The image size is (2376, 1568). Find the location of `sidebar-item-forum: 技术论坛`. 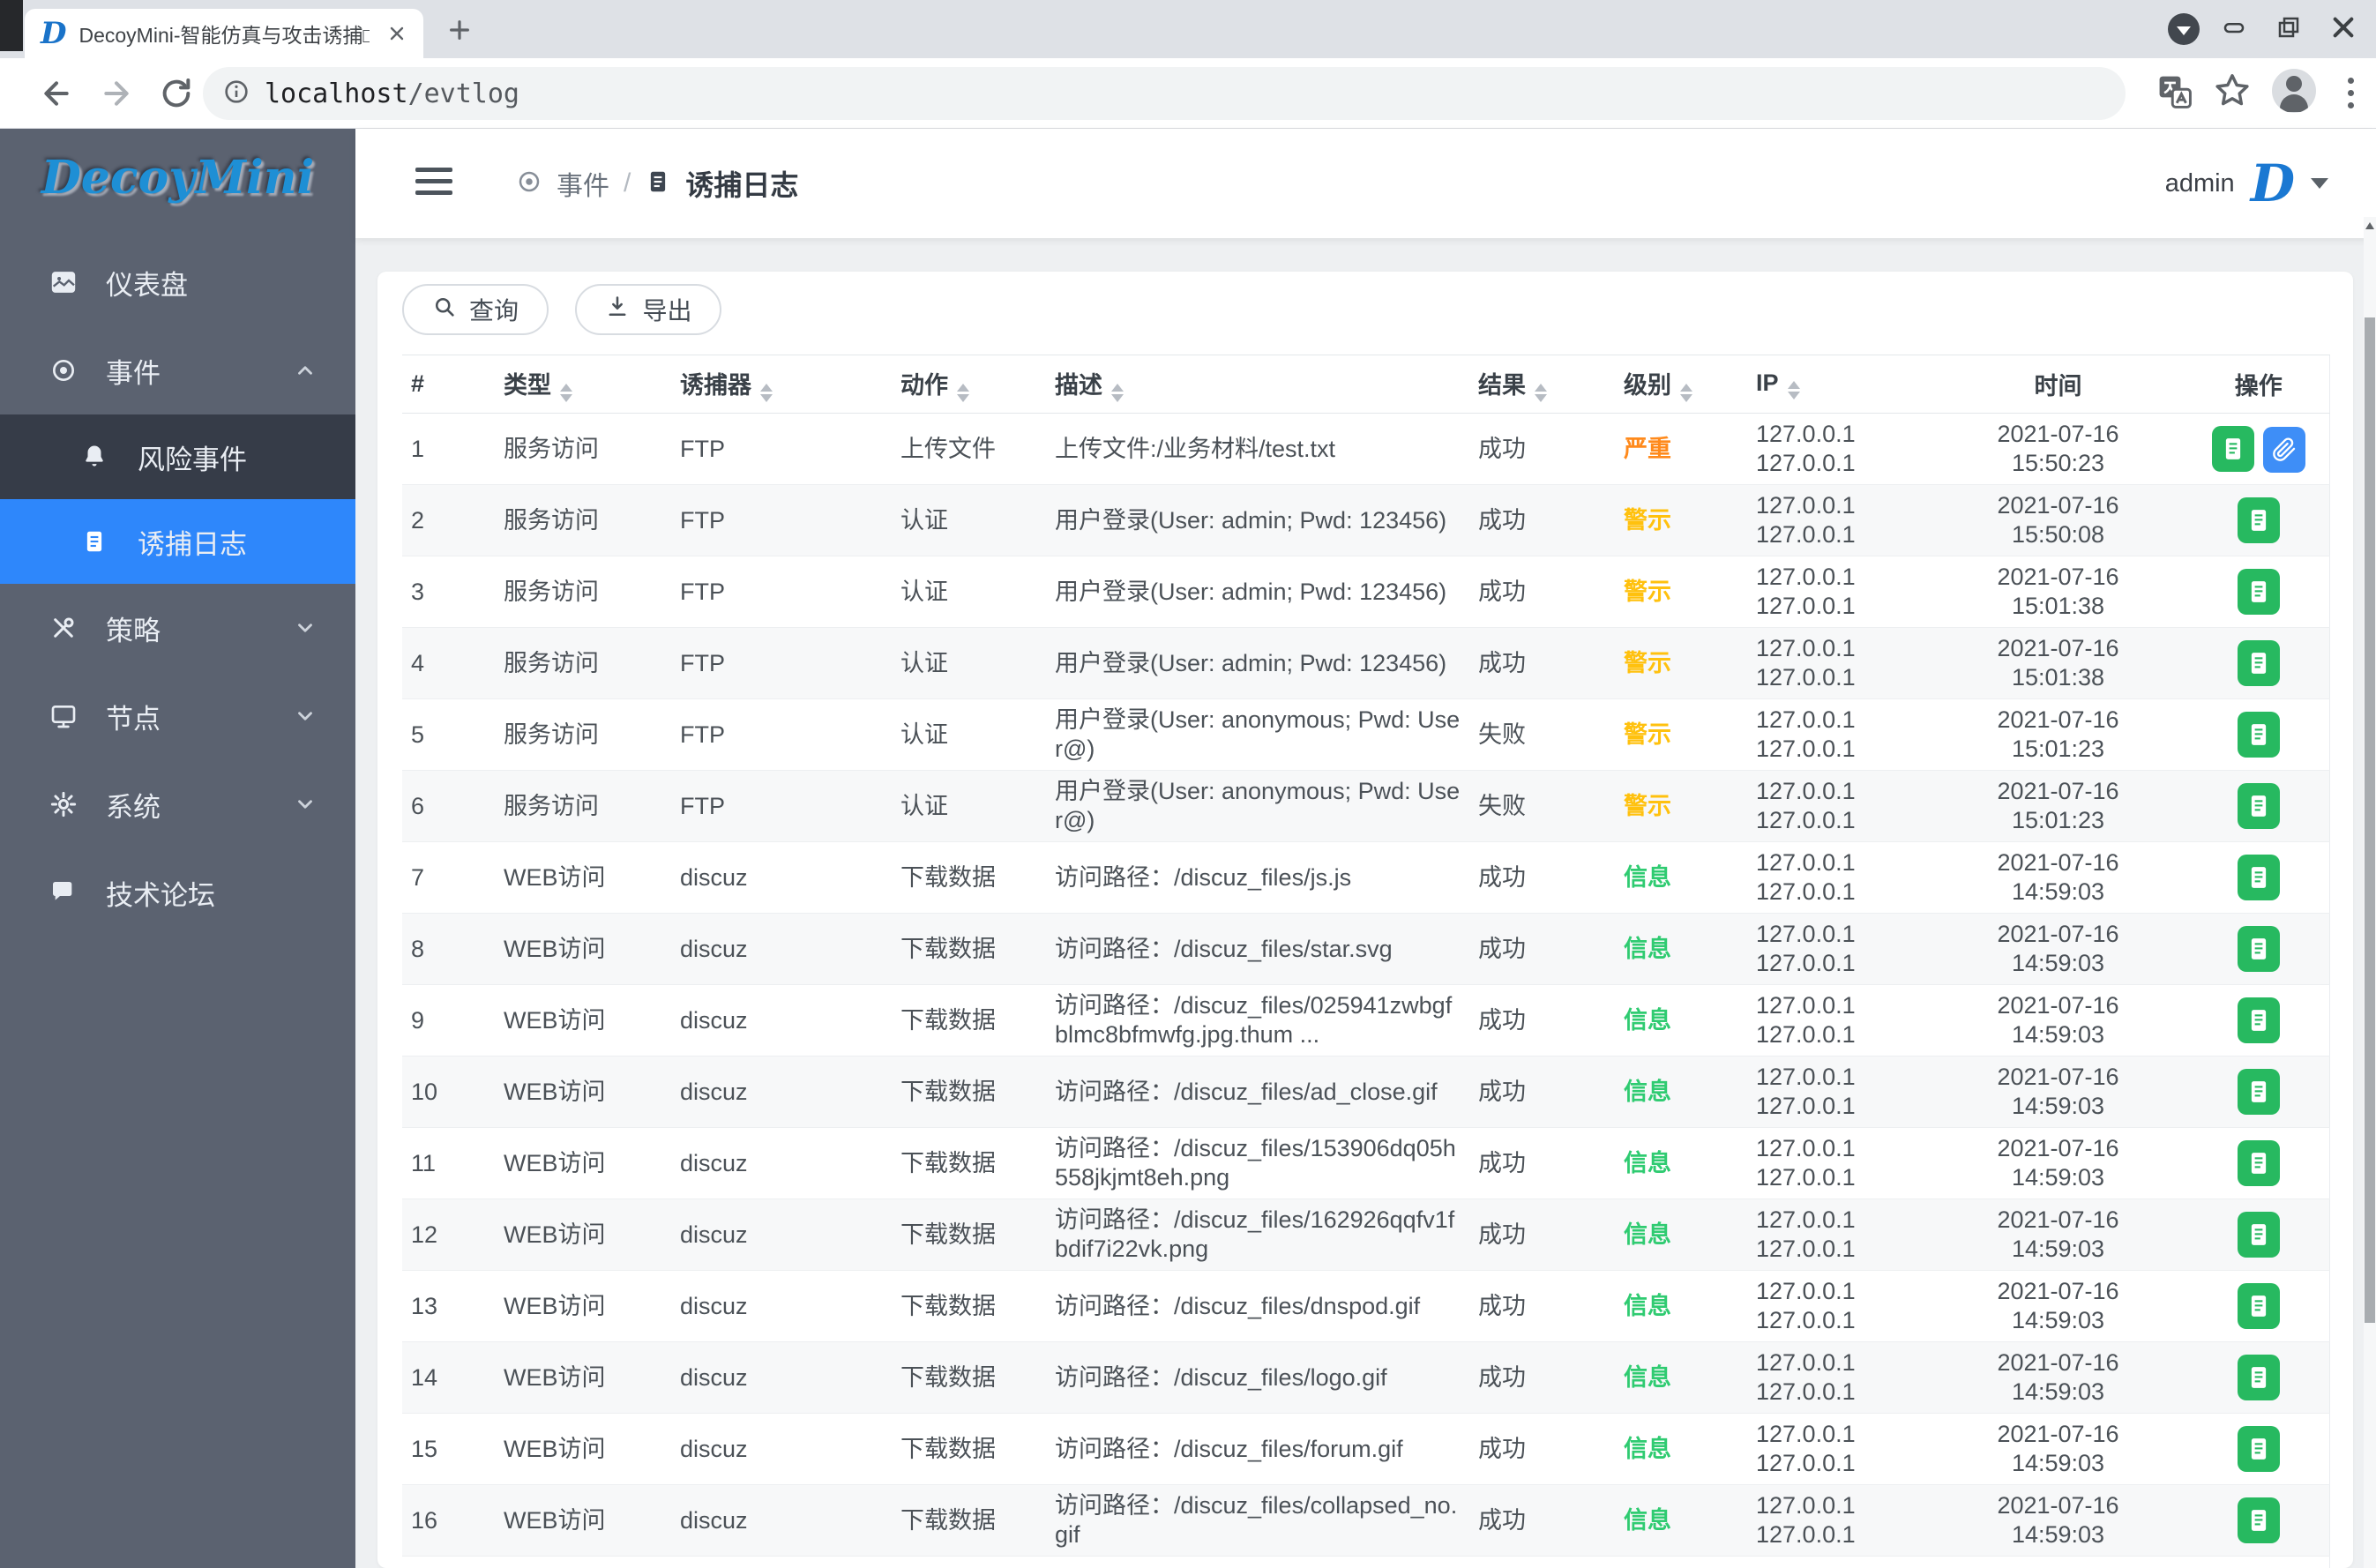

sidebar-item-forum: 技术论坛 is located at coordinates (177, 892).